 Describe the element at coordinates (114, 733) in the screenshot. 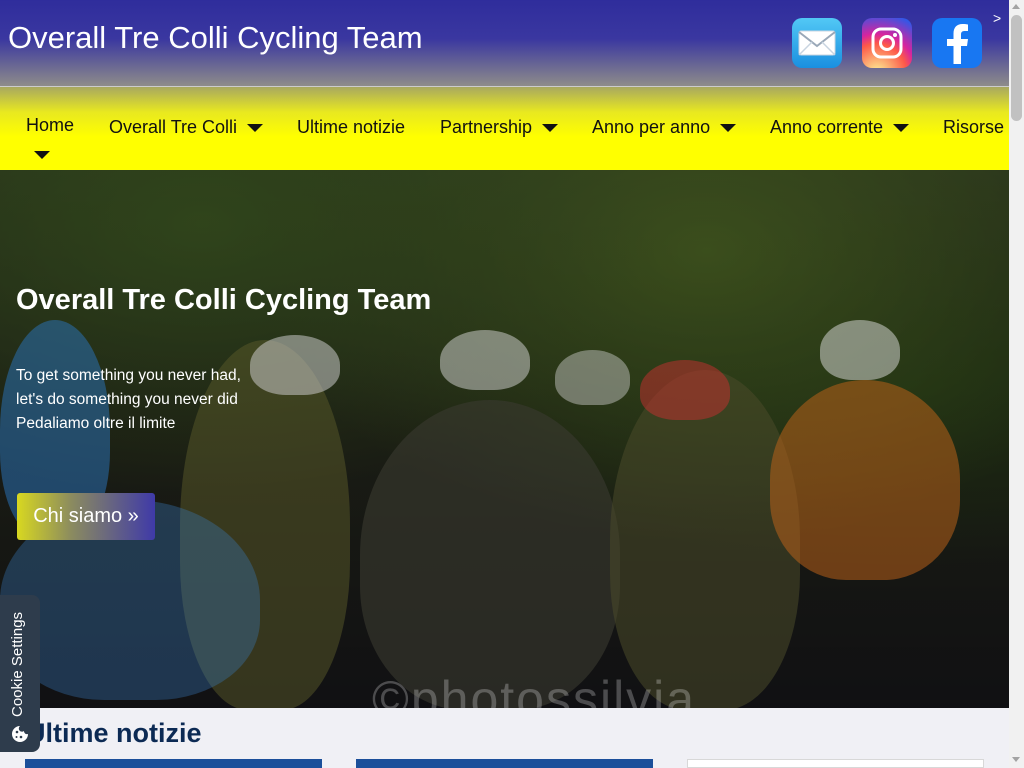

I see `news-heading: Ultime notizie` at that location.